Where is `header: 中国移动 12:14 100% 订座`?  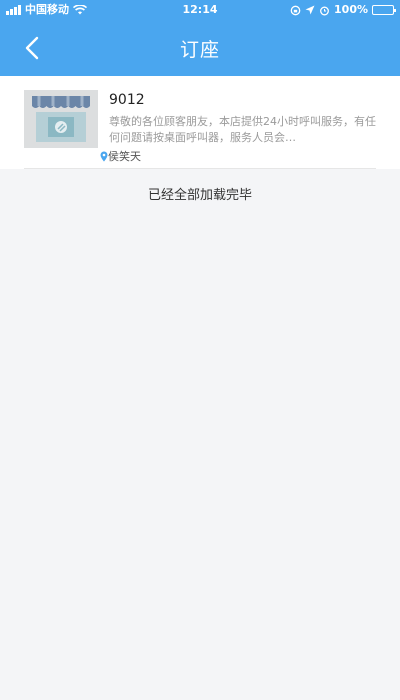
header: 中国移动 12:14 100% 订座 is located at coordinates (200, 38).